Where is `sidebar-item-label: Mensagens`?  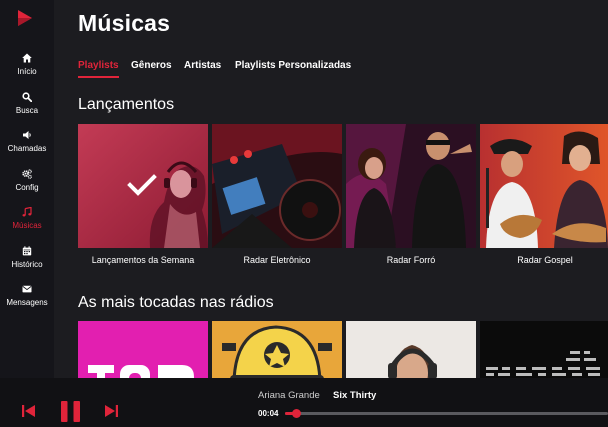
sidebar-item-label: Mensagens is located at coordinates (27, 302).